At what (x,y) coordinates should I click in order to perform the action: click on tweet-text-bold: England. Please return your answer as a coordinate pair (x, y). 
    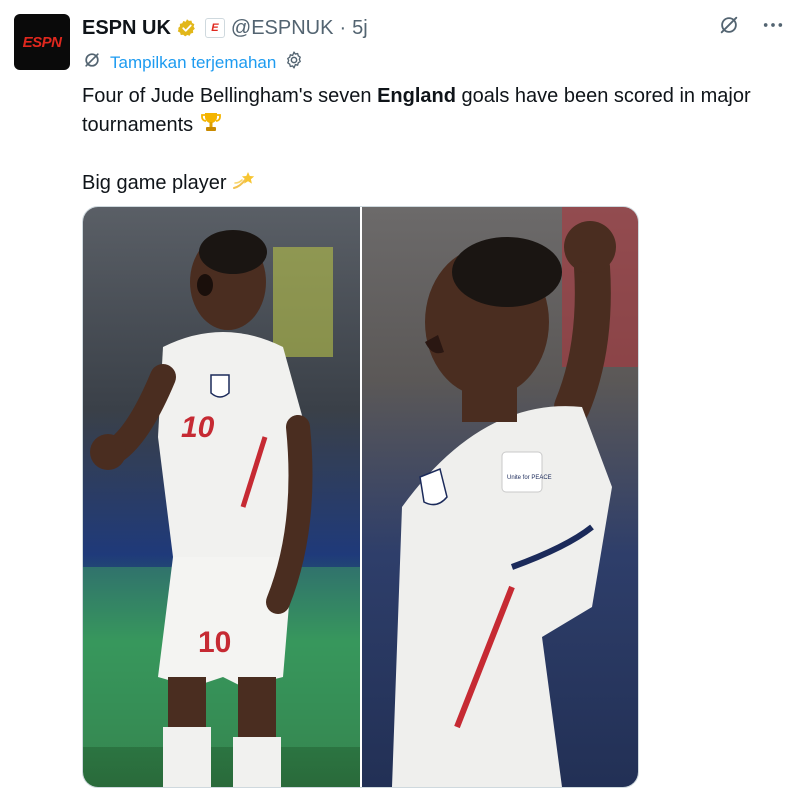
    Looking at the image, I should click on (416, 96).